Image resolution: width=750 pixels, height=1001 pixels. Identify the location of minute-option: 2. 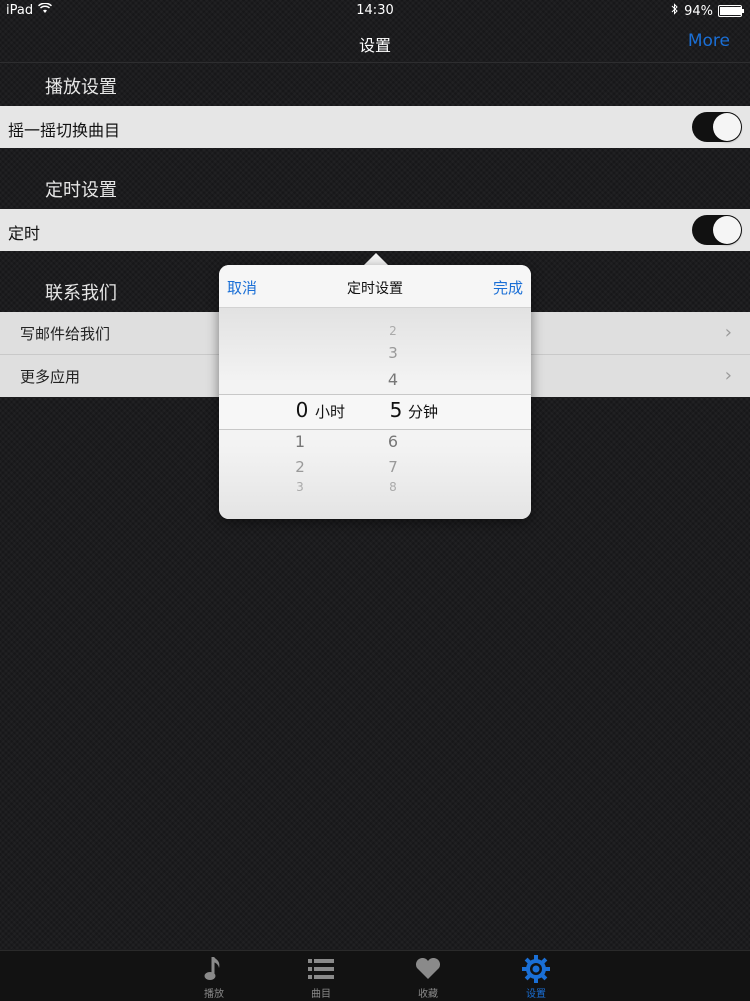
(393, 331).